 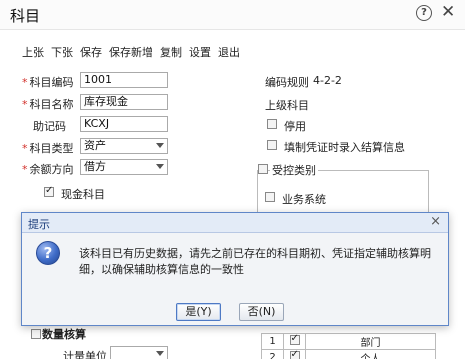 I want to click on no-button: 否(N), so click(x=261, y=312).